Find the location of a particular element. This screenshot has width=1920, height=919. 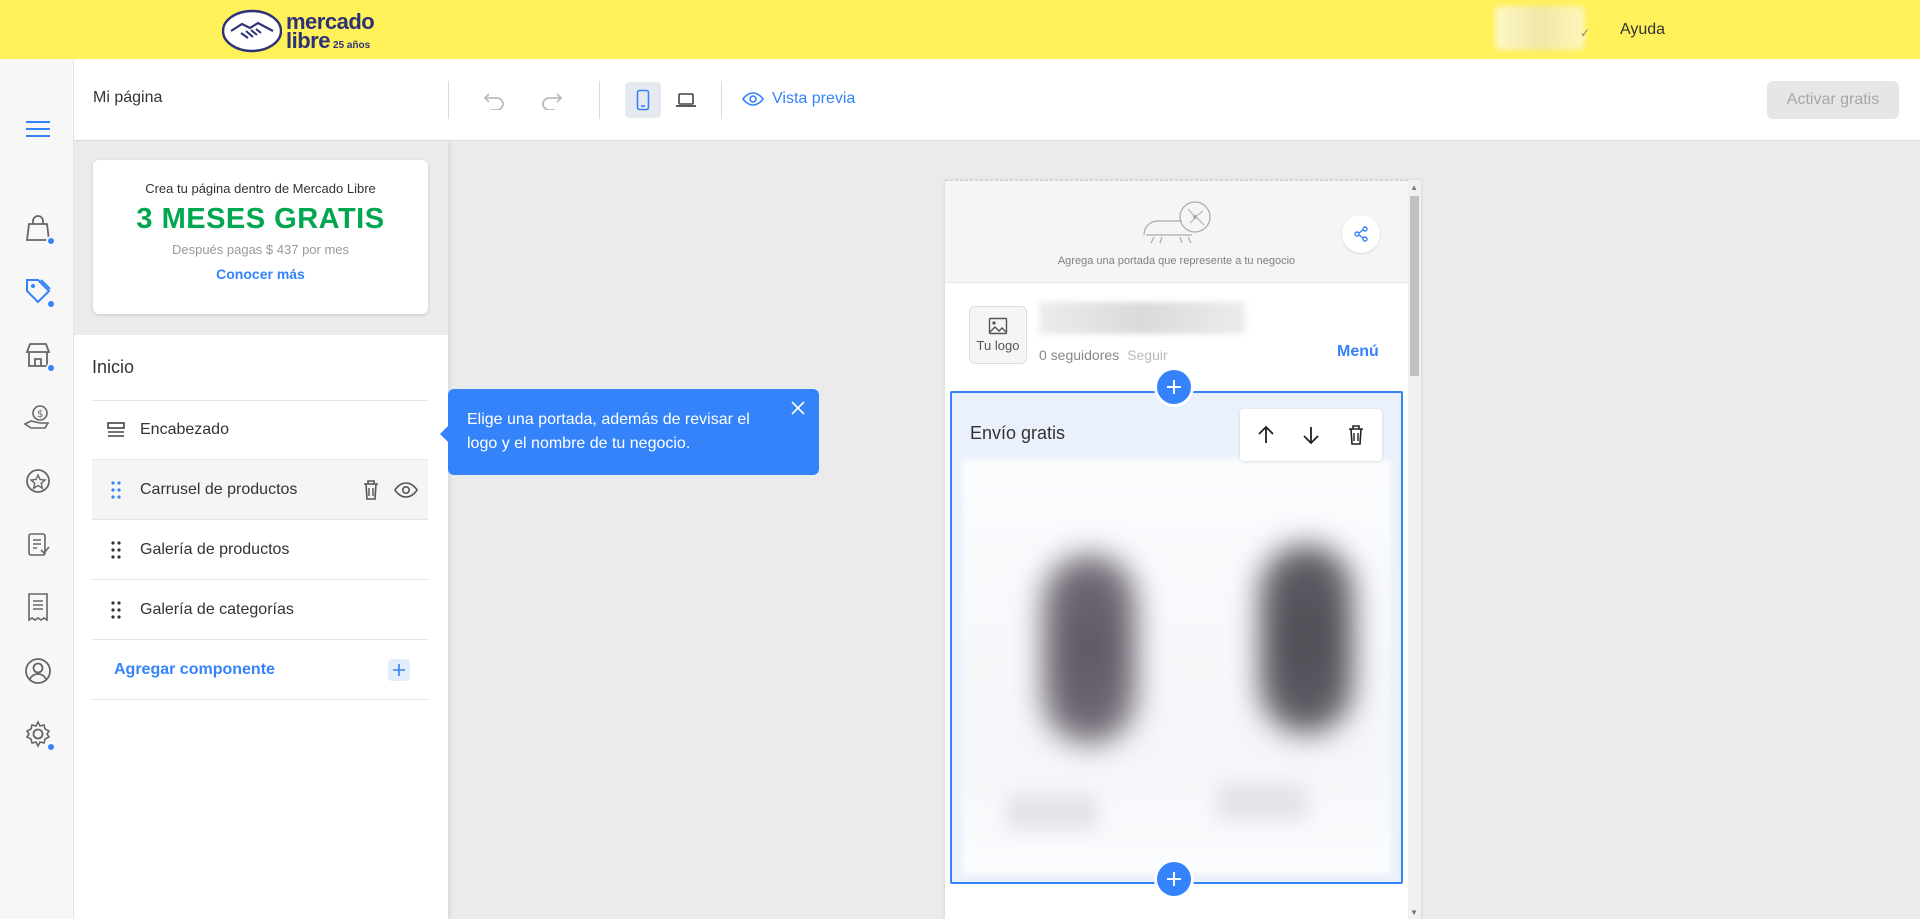

component-item-carousel: Carrusel de productos is located at coordinates (260, 490).